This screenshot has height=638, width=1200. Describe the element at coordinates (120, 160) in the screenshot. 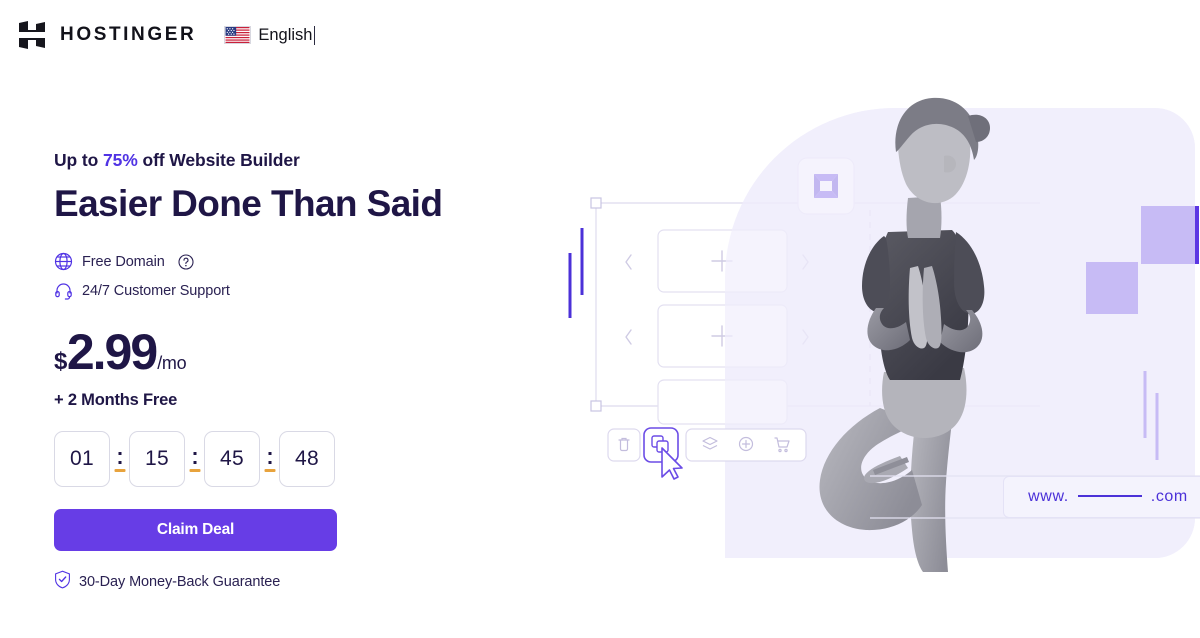

I see `eyebrow-discount: 75%` at that location.